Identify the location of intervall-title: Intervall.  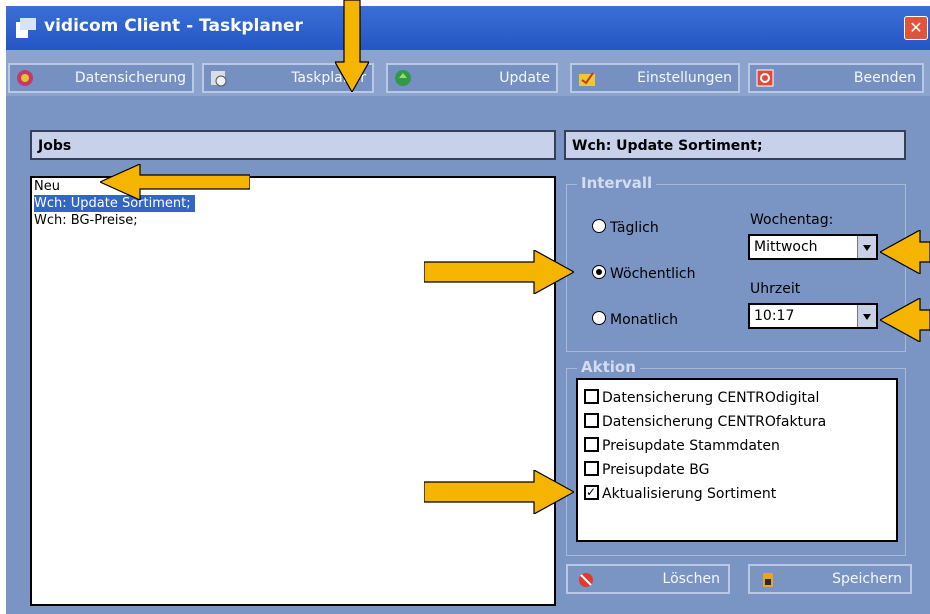
(617, 183).